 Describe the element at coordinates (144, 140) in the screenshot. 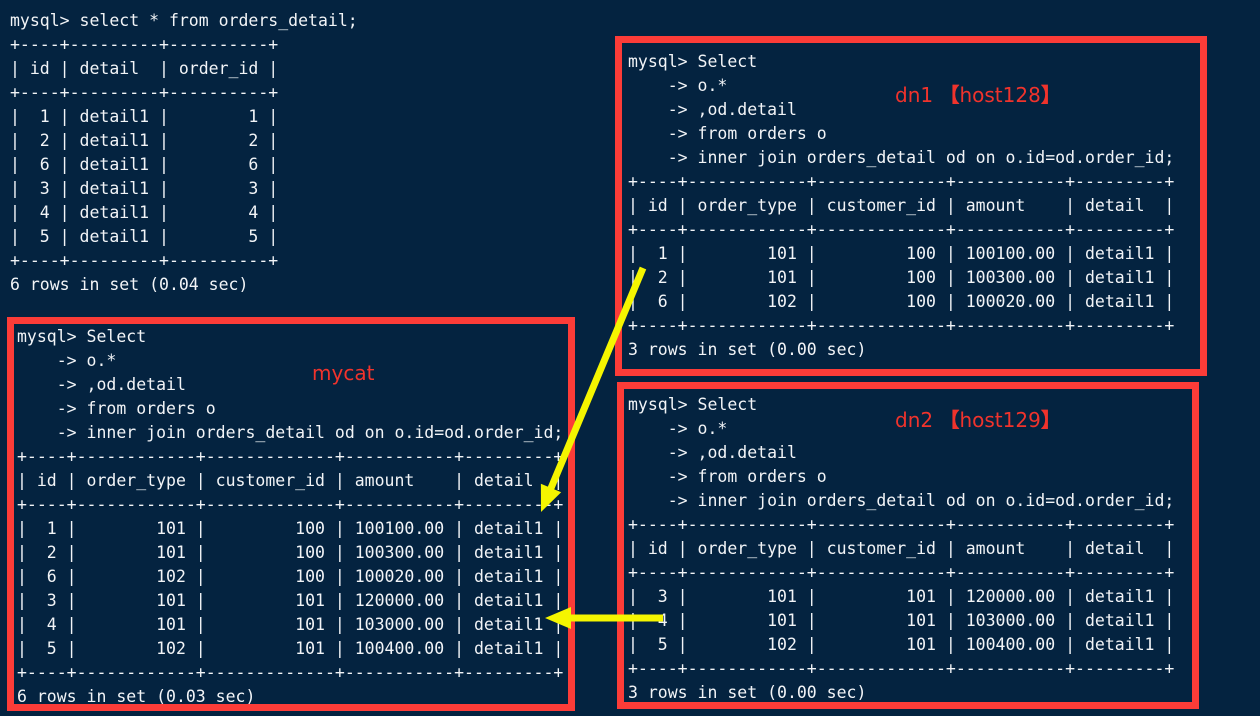

I see `terminal-line: | 2 | detail1 | 2 |` at that location.